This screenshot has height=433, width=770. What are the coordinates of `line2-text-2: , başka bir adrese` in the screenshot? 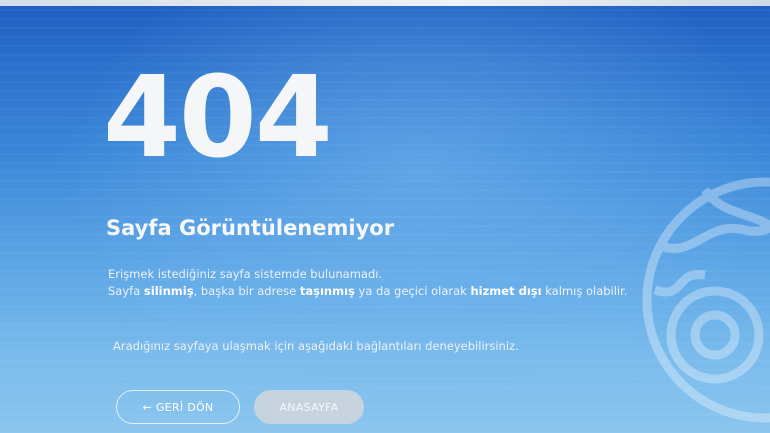 It's located at (246, 291).